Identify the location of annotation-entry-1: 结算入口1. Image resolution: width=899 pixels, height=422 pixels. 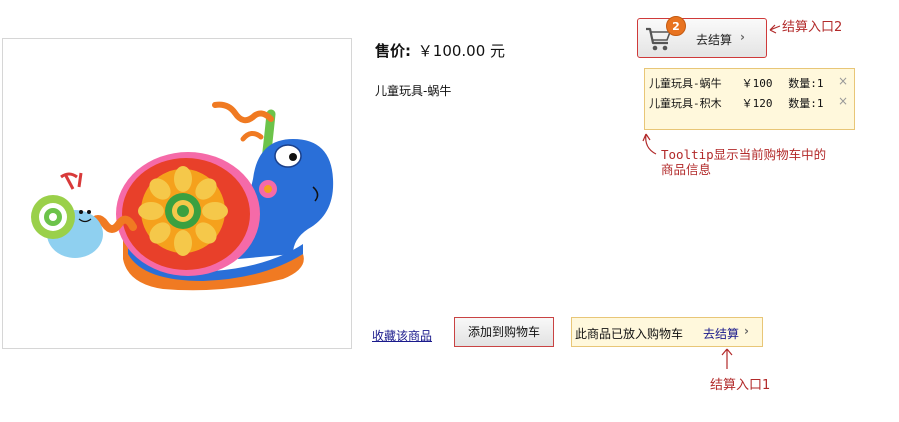
(740, 385).